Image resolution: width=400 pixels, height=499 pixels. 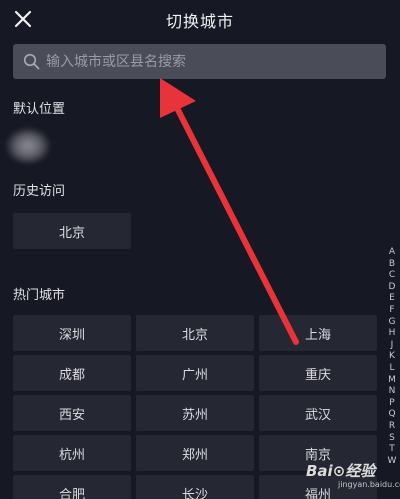 I want to click on header: 切换城市, so click(x=200, y=19).